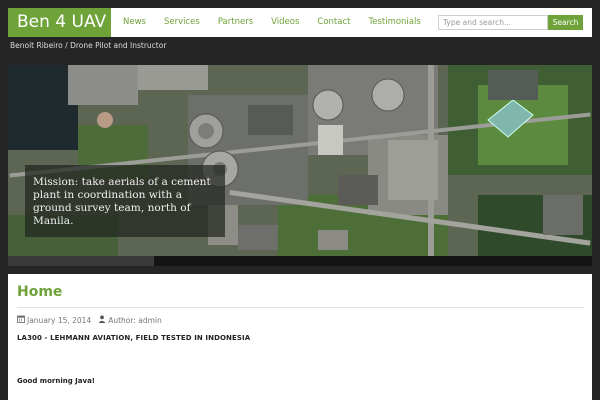 This screenshot has height=400, width=600. Describe the element at coordinates (285, 22) in the screenshot. I see `nav-item-videos: Videos` at that location.